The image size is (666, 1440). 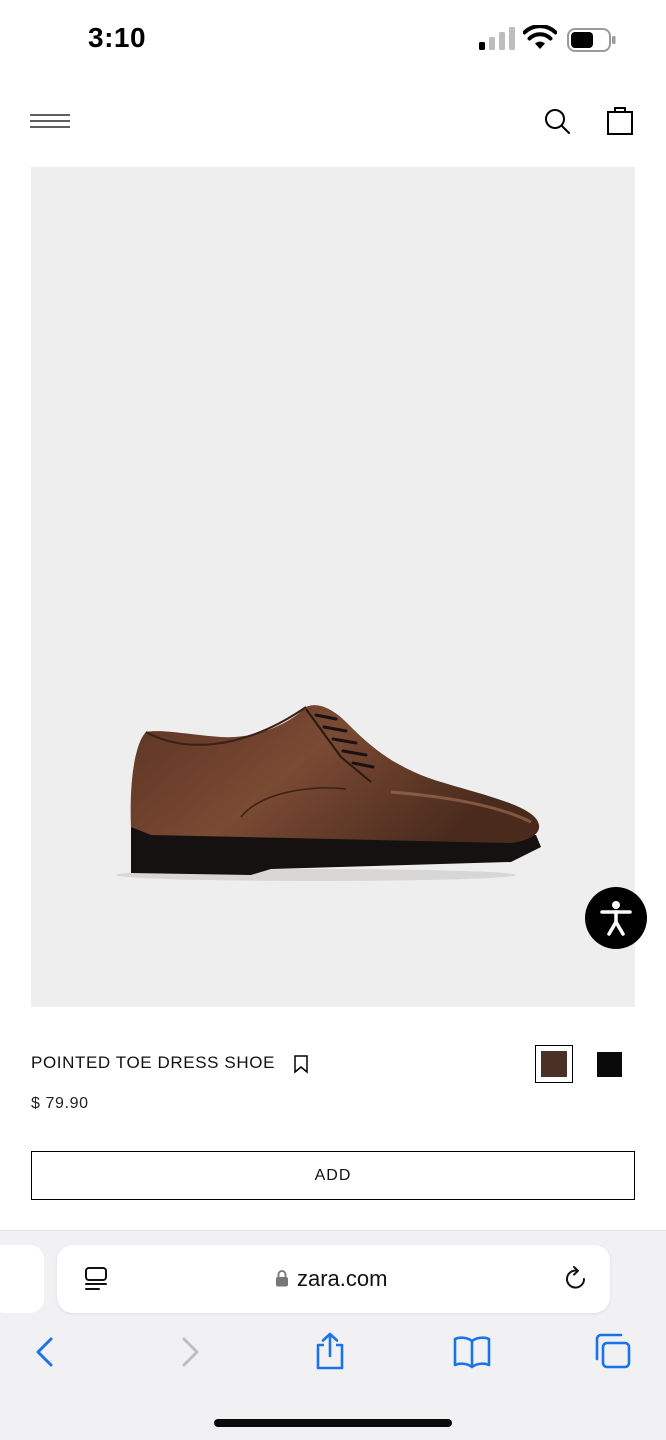 I want to click on battery-icon, so click(x=591, y=40).